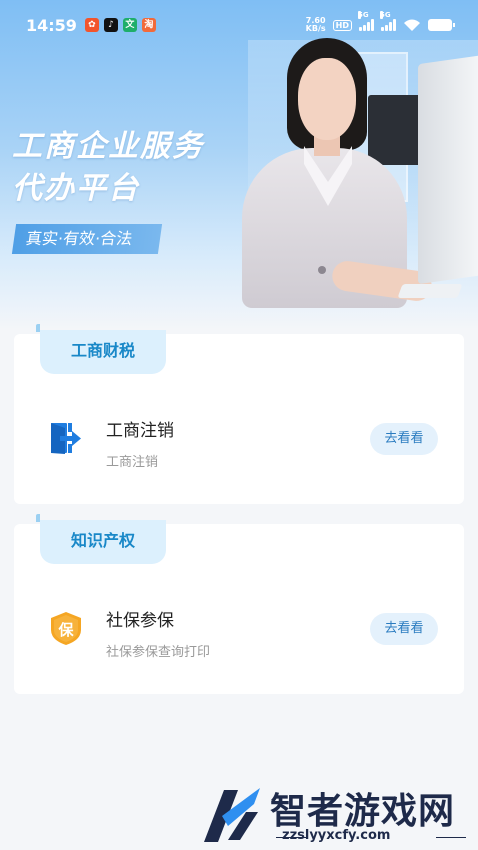 The width and height of the screenshot is (478, 850). What do you see at coordinates (336, 835) in the screenshot?
I see `watermark-url: zzslyyxcfy.com` at bounding box center [336, 835].